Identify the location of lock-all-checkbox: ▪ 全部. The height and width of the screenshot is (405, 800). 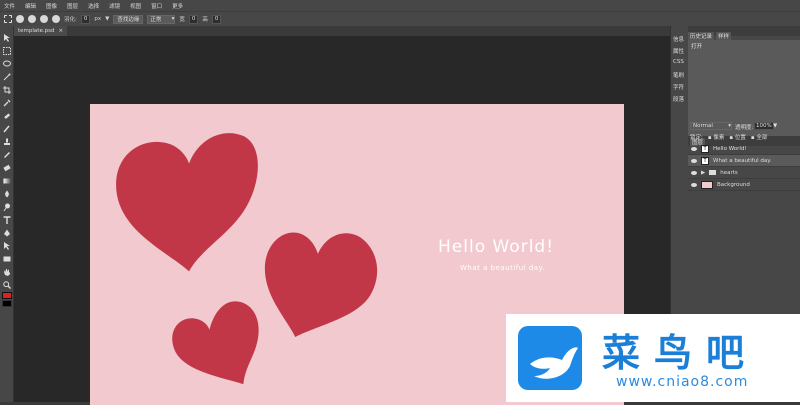
(759, 137).